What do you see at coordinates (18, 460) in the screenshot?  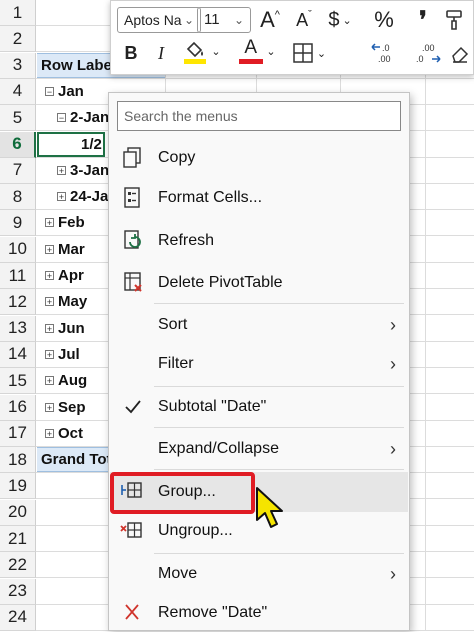 I see `row-number: 18` at bounding box center [18, 460].